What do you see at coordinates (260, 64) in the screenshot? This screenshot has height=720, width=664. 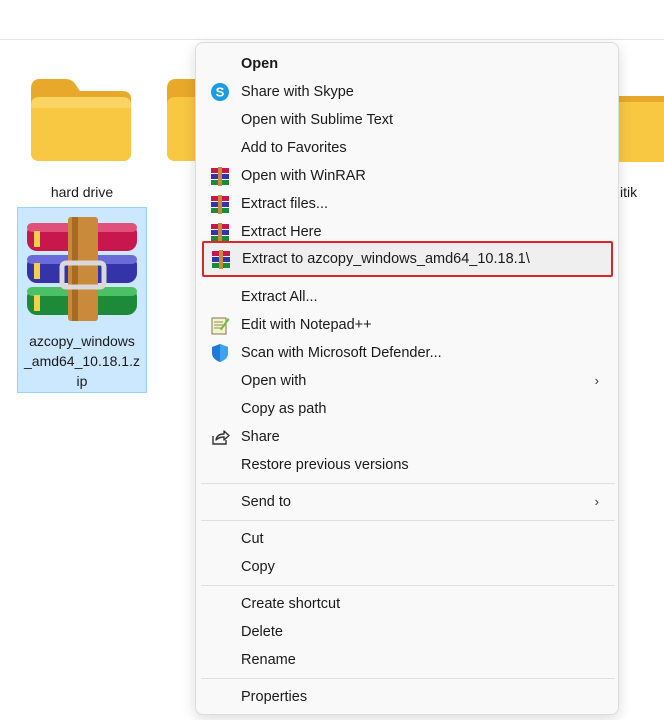 I see `menu-item-label: Open` at bounding box center [260, 64].